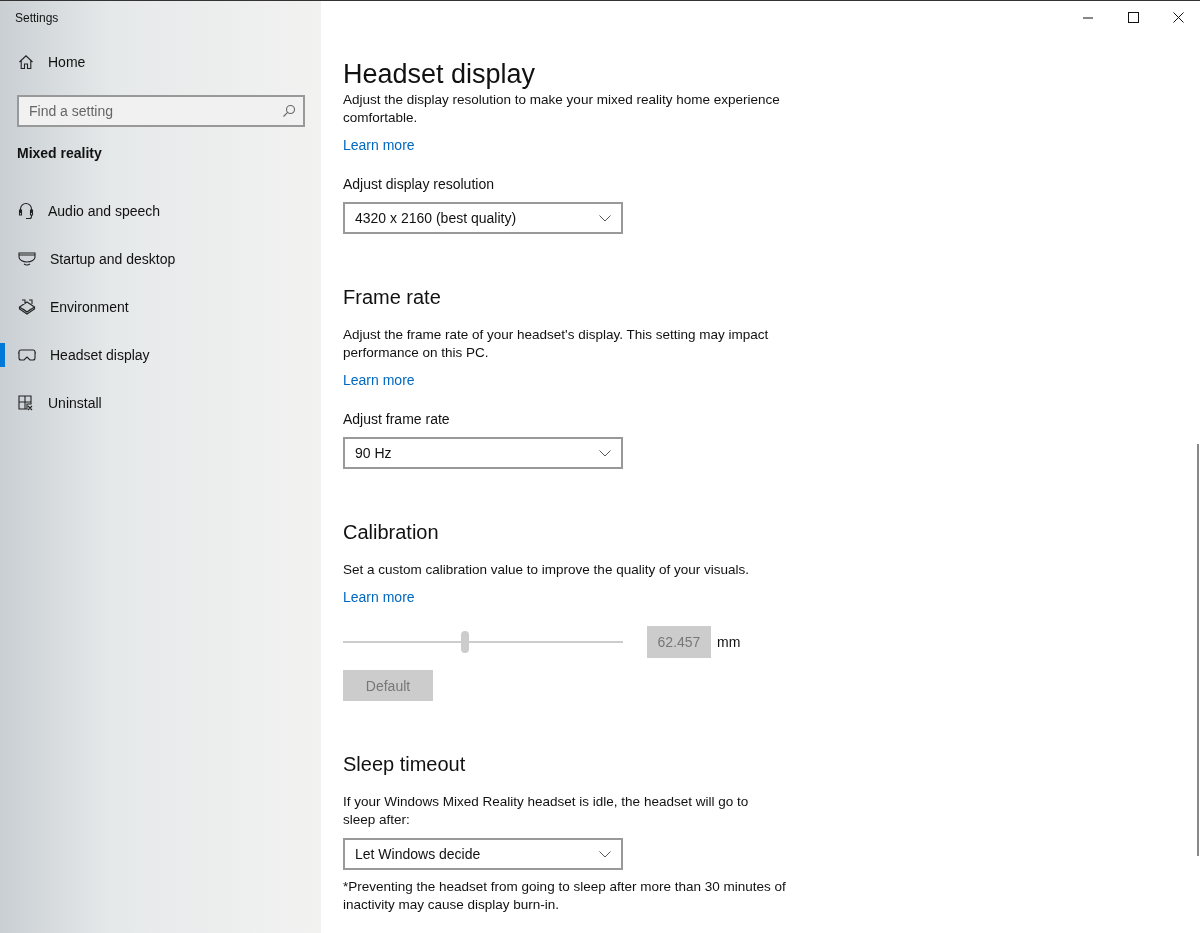  Describe the element at coordinates (161, 111) in the screenshot. I see `search-field: Find a setting` at that location.